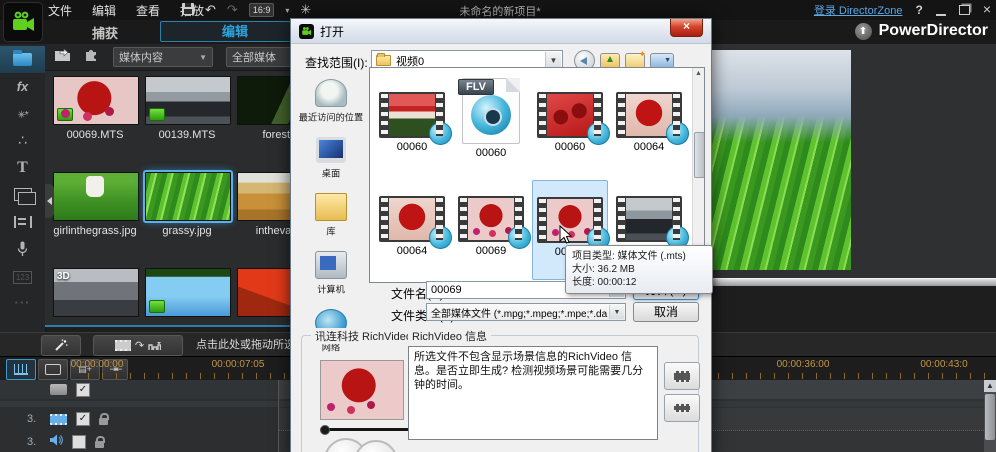 Image resolution: width=996 pixels, height=452 pixels. What do you see at coordinates (258, 57) in the screenshot?
I see `library-filter-dropdown: 全部媒体▼` at bounding box center [258, 57].